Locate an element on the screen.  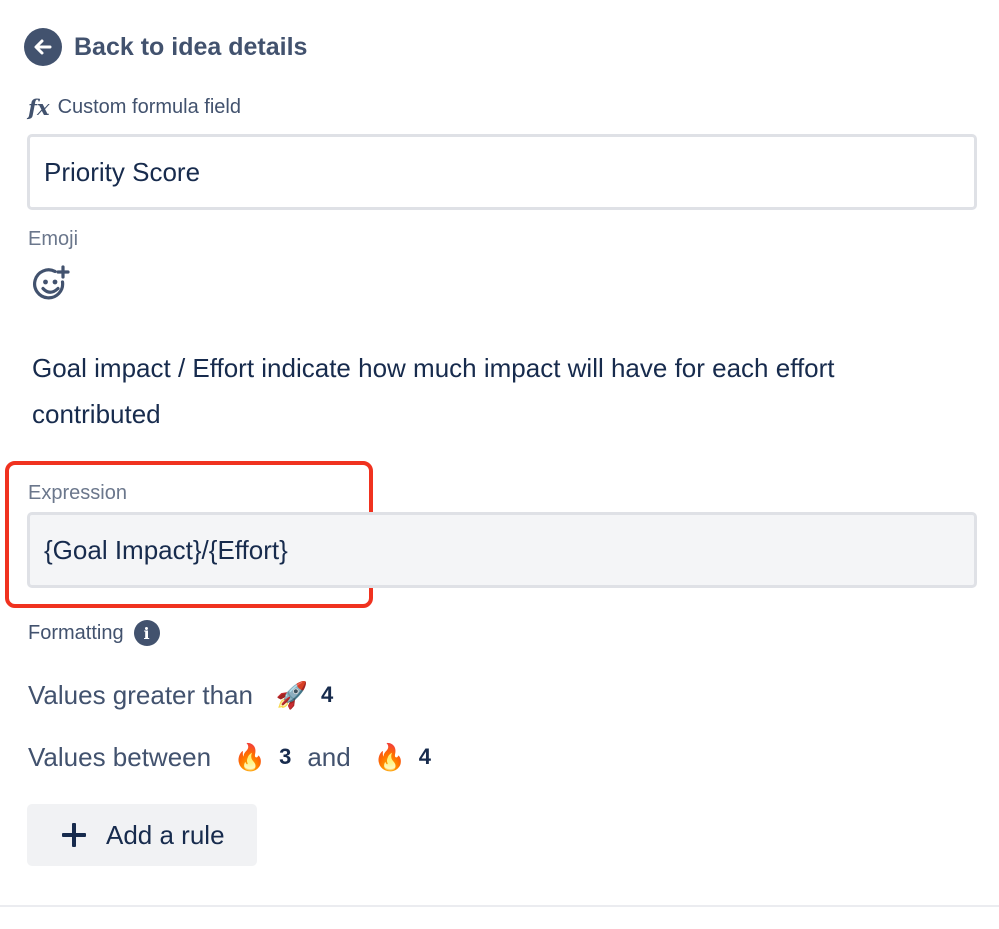
rule-prefix: Values between is located at coordinates (120, 756).